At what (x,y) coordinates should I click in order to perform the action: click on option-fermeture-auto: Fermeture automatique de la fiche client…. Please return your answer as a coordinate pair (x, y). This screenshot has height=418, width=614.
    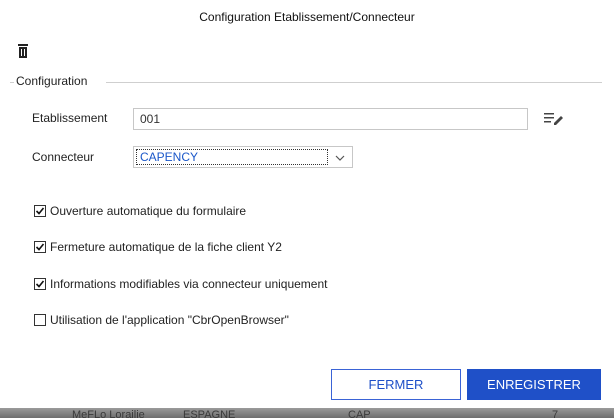
    Looking at the image, I should click on (158, 247).